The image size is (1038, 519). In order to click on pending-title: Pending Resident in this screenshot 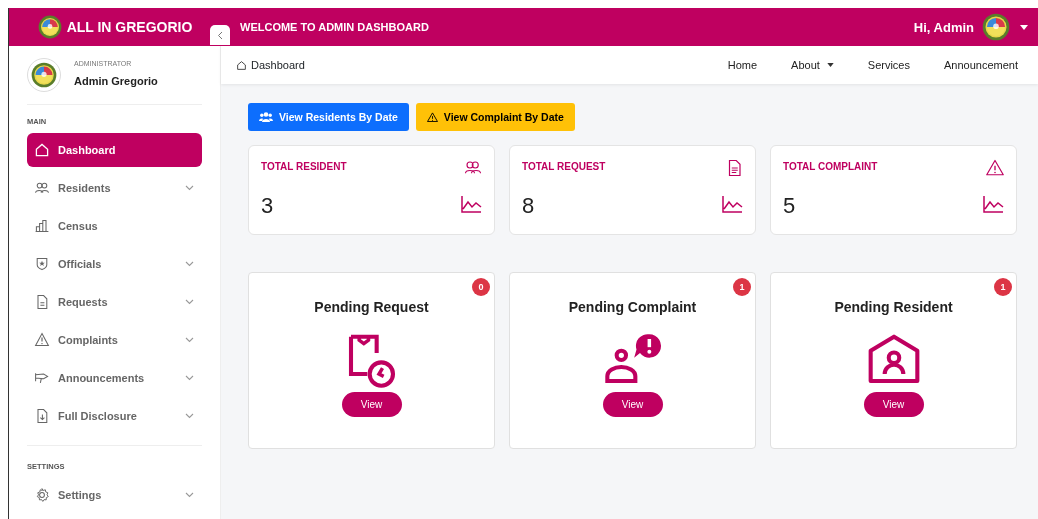, I will do `click(893, 307)`.